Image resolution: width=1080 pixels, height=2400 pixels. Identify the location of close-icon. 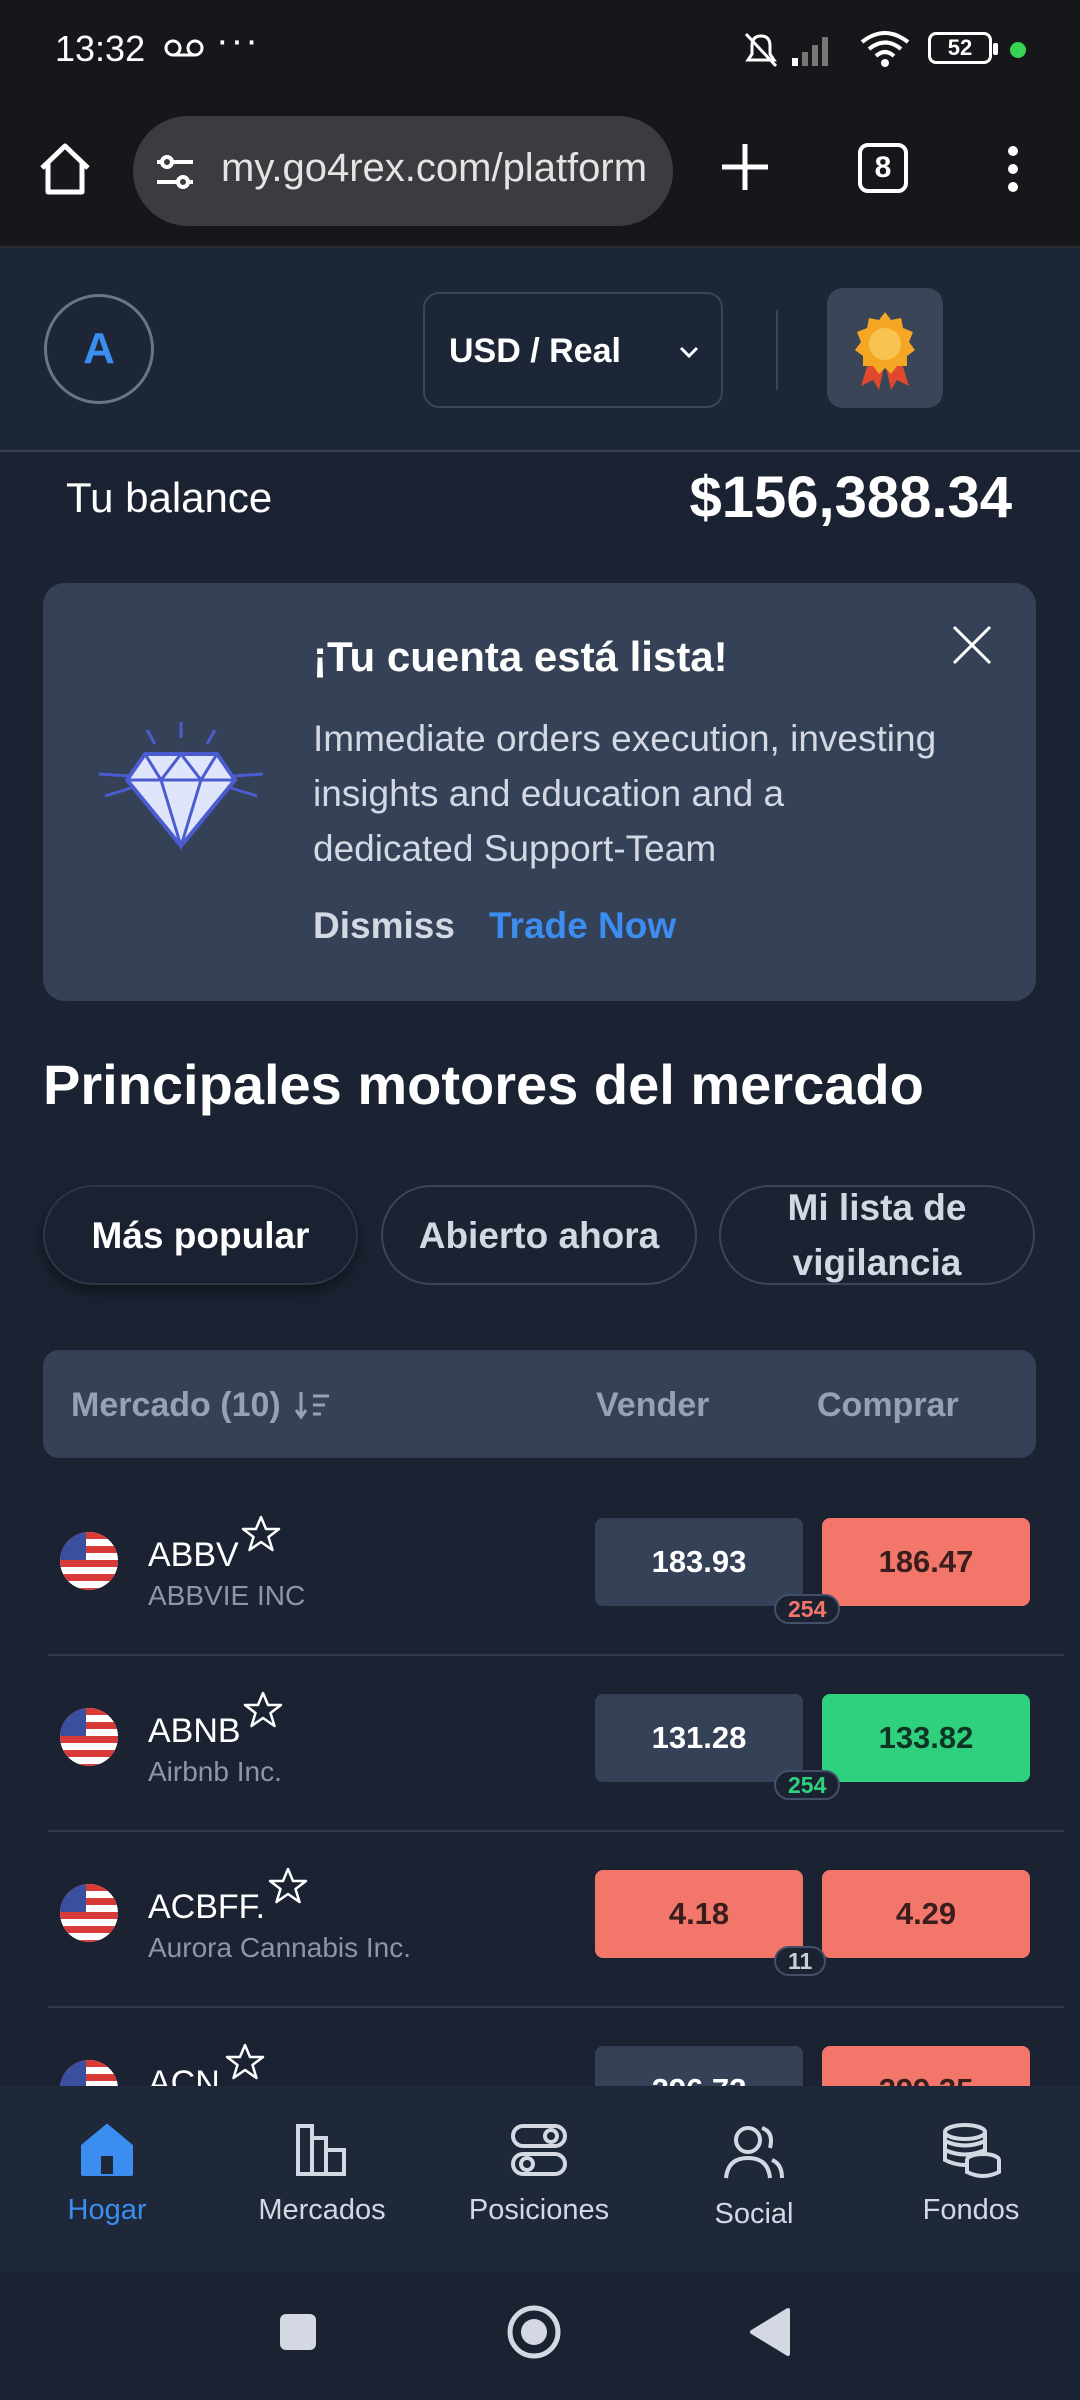
(972, 645).